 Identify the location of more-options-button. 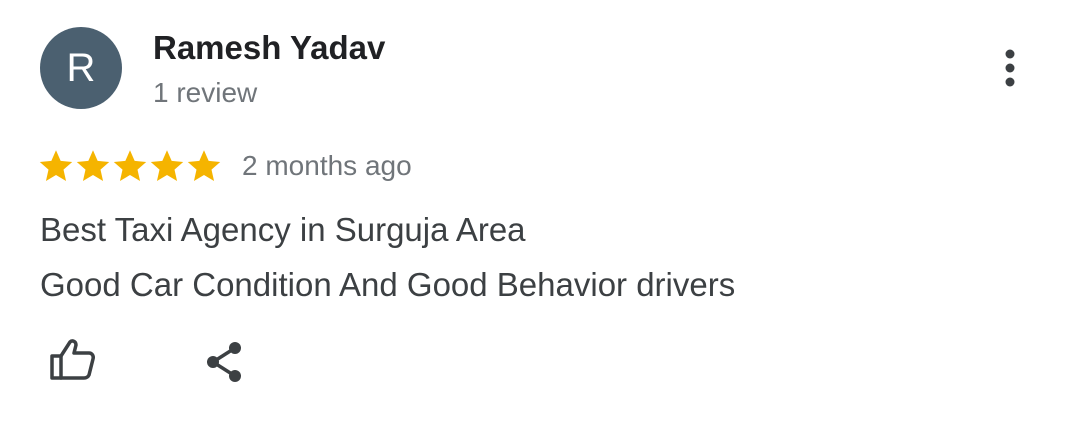
(1010, 68).